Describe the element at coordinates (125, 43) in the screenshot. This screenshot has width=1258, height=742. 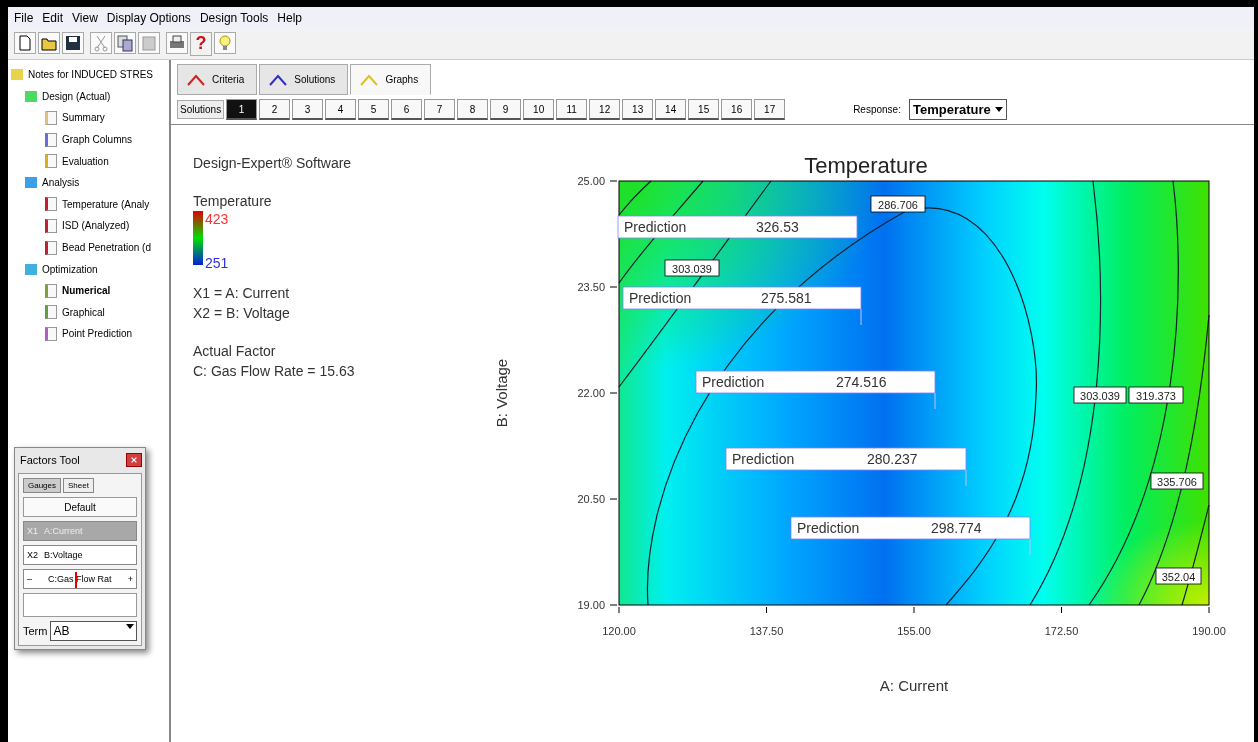
I see `copy-icon` at that location.